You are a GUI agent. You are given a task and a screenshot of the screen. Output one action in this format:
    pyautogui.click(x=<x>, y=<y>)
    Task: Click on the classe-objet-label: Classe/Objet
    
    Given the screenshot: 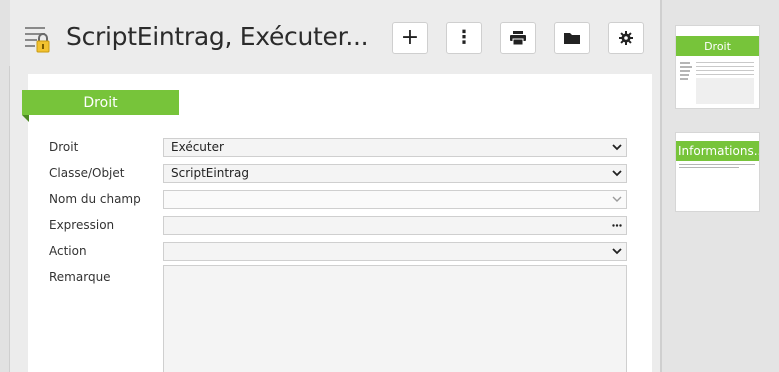 What is the action you would take?
    pyautogui.click(x=87, y=173)
    